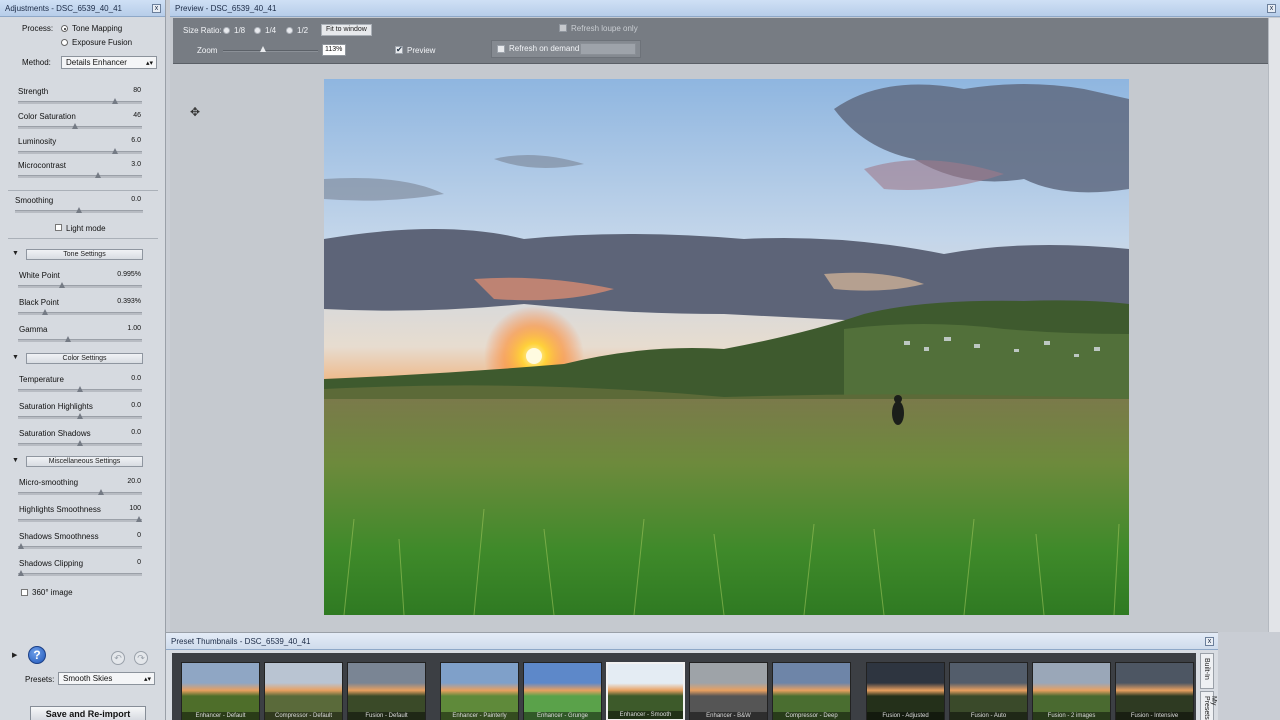 This screenshot has height=720, width=1280. I want to click on preset-thumbnail: Fusion - Auto, so click(988, 691).